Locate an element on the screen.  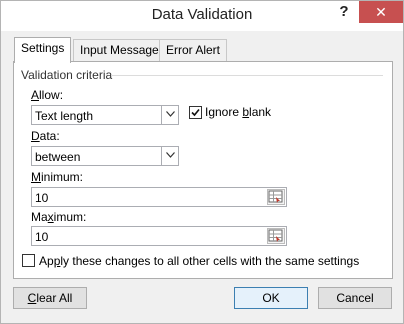
tab-error-alert: Error Alert is located at coordinates (193, 50).